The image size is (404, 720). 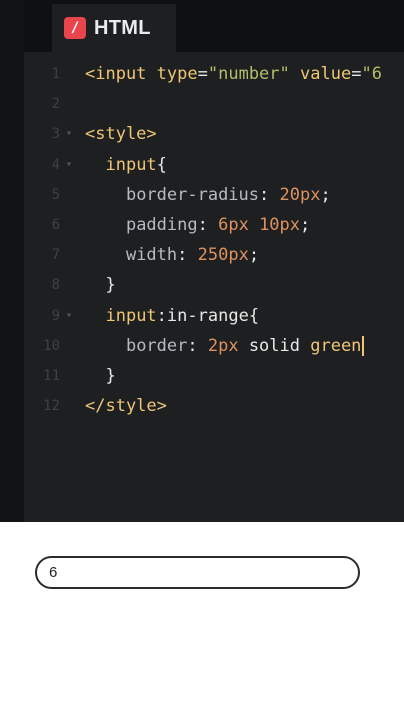 I want to click on code-text: <style>, so click(x=121, y=134).